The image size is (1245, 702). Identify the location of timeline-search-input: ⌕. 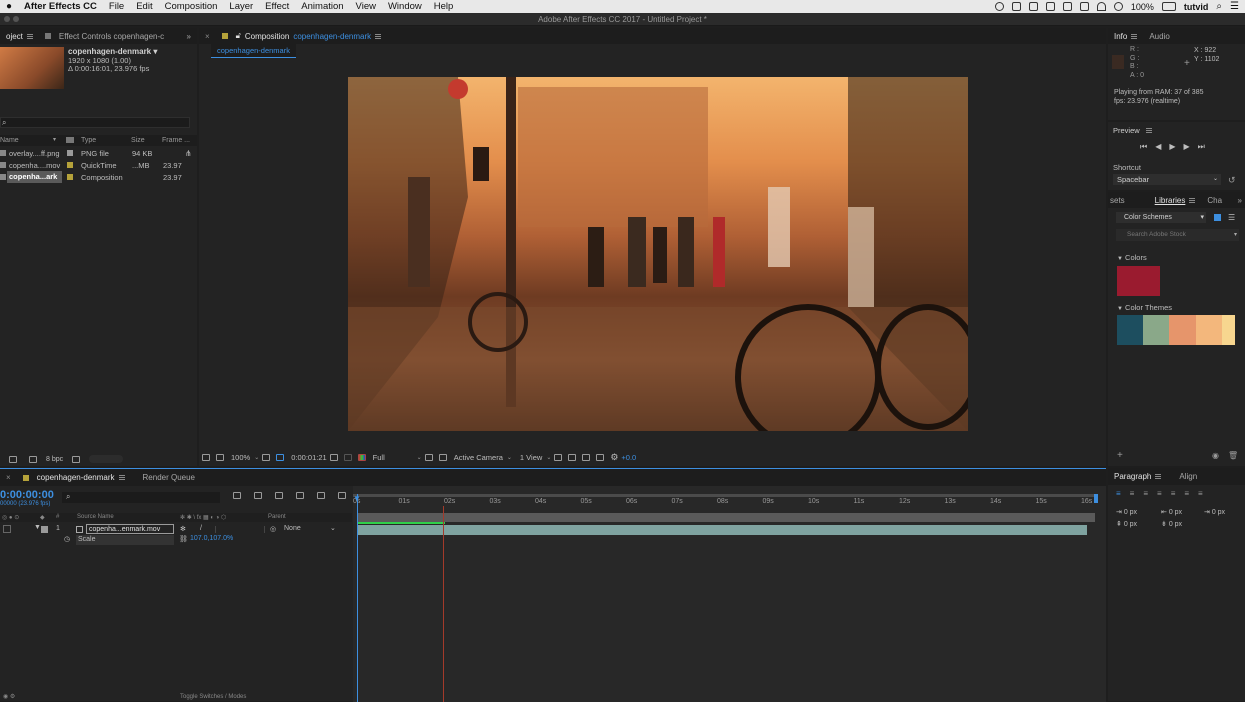
(141, 497).